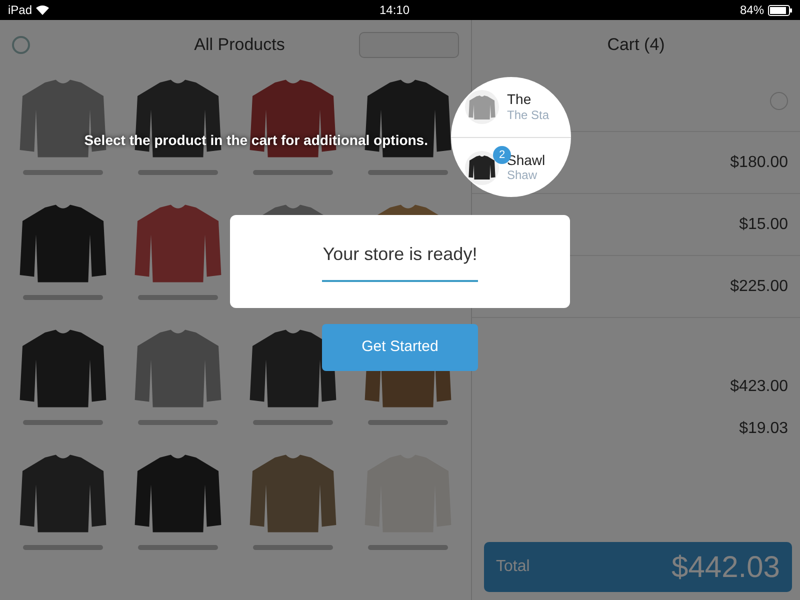  Describe the element at coordinates (780, 10) in the screenshot. I see `battery-icon` at that location.